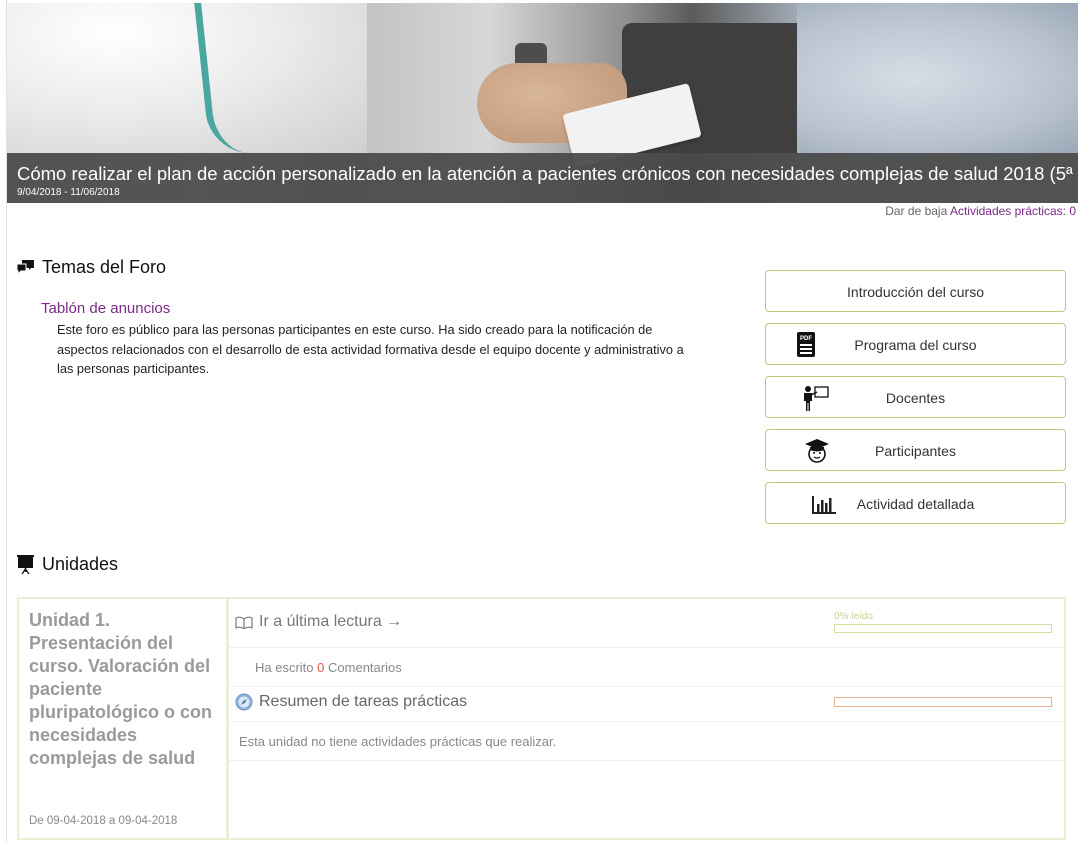 This screenshot has height=843, width=1078. I want to click on tasks-summary-title: Resumen de tareas prácticas, so click(351, 702).